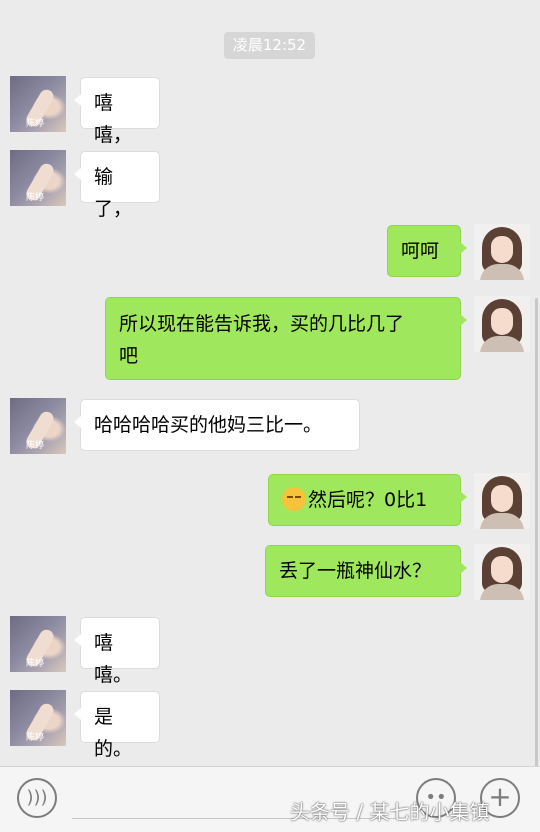 The height and width of the screenshot is (832, 540). Describe the element at coordinates (262, 324) in the screenshot. I see `message-line: 所以现在能告诉我，买的几比几了` at that location.